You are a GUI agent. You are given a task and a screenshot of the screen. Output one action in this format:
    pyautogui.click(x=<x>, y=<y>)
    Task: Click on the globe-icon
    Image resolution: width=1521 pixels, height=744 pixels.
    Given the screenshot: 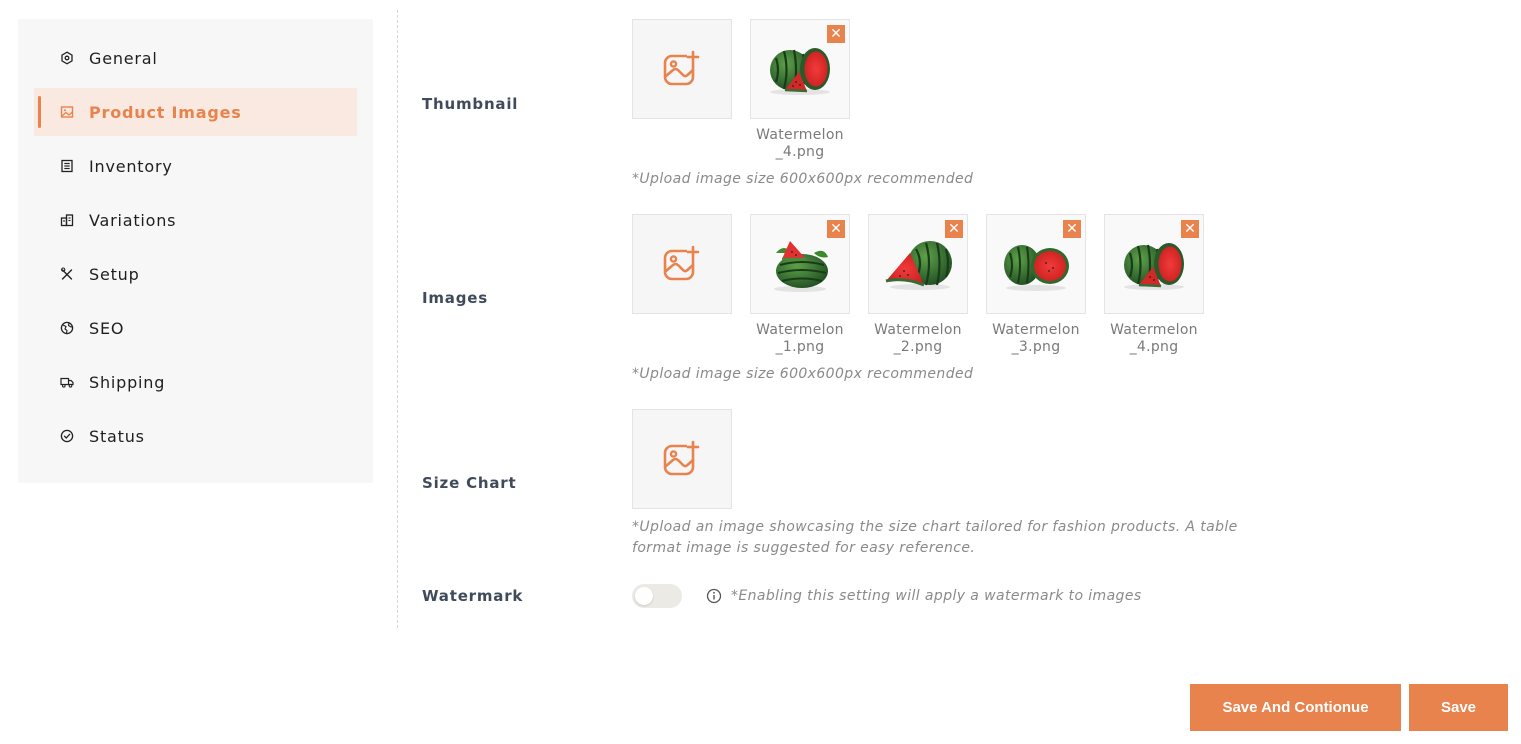 What is the action you would take?
    pyautogui.click(x=67, y=328)
    